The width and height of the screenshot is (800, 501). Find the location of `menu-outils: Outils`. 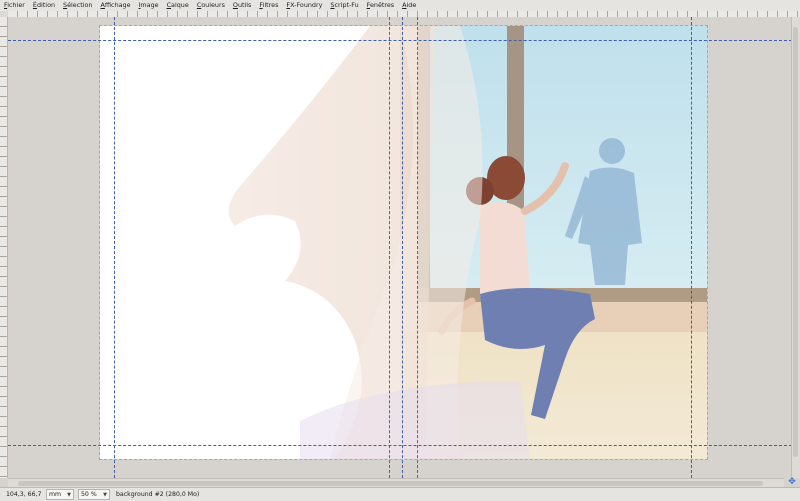

menu-outils: Outils is located at coordinates (242, 5).